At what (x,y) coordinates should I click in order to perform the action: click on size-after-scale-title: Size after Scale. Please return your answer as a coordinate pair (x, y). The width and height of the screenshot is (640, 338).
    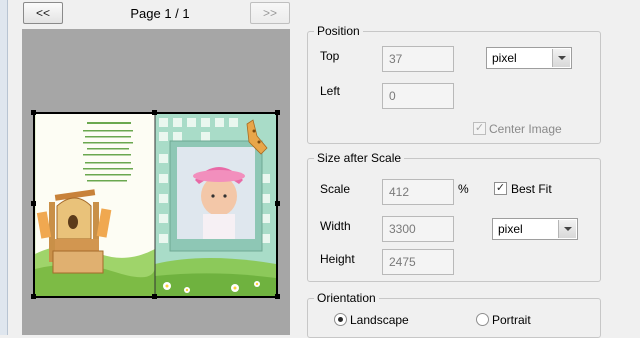
    Looking at the image, I should click on (359, 158).